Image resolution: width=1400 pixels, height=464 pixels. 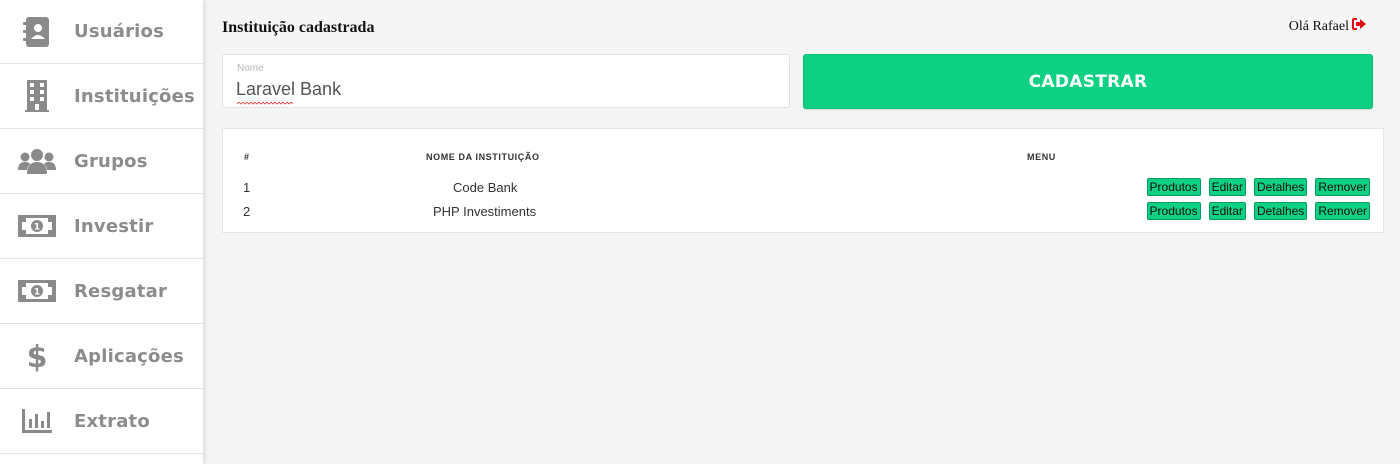 What do you see at coordinates (298, 27) in the screenshot?
I see `page-title: Instituição cadastrada` at bounding box center [298, 27].